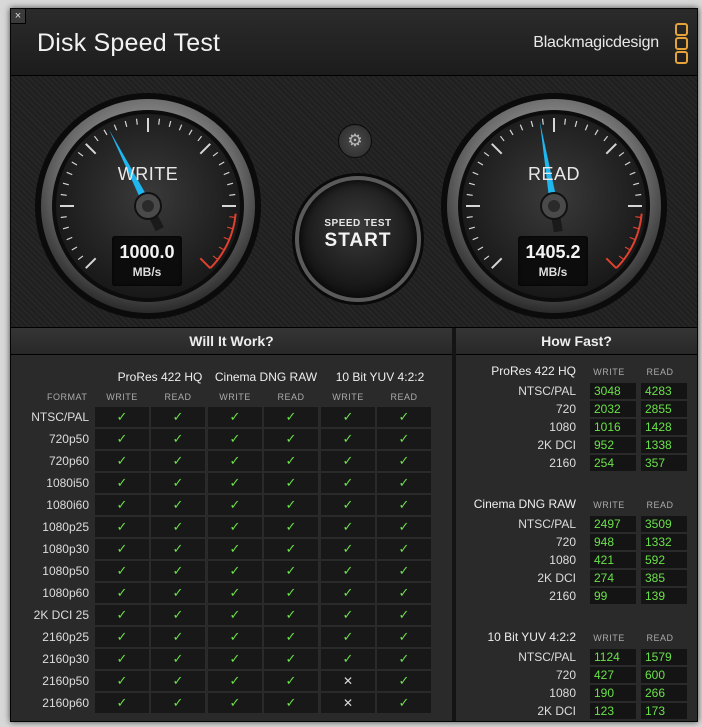  Describe the element at coordinates (613, 721) in the screenshot. I see `write-speed-cell: 44` at that location.